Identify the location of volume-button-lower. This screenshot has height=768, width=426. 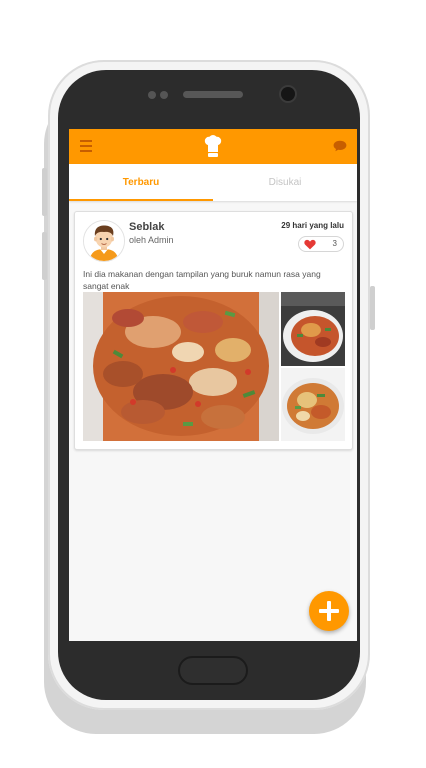
(44, 256).